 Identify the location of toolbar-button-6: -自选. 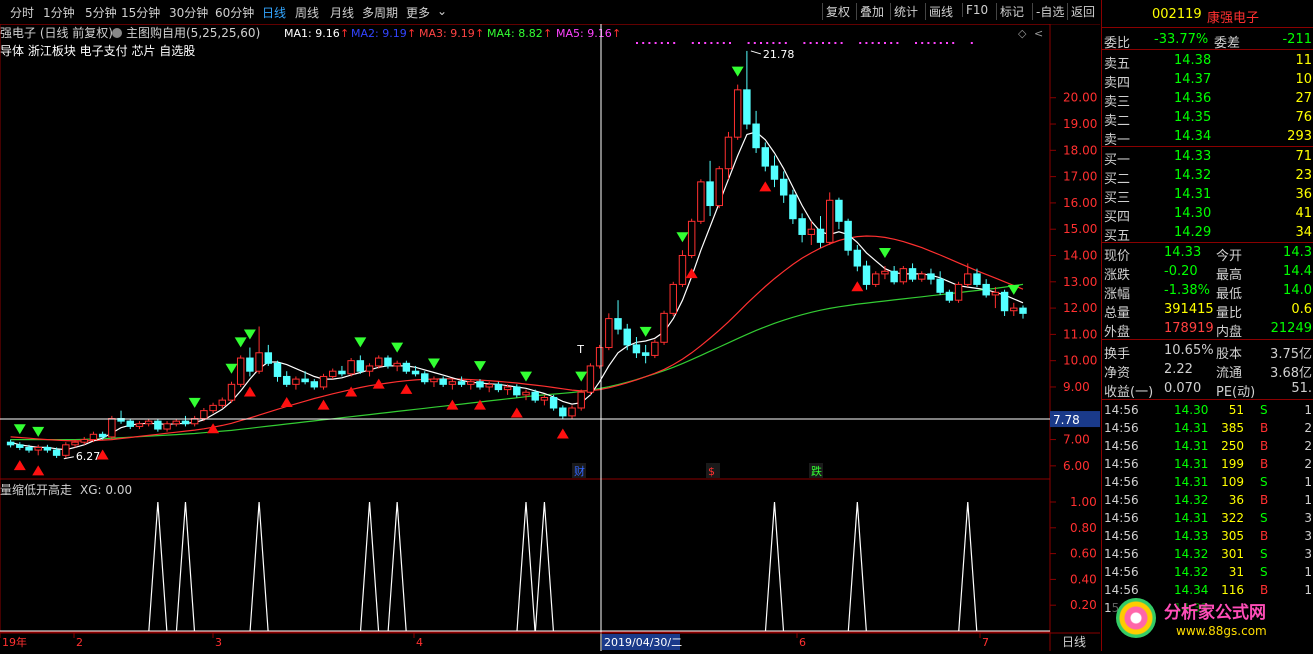
(1049, 11).